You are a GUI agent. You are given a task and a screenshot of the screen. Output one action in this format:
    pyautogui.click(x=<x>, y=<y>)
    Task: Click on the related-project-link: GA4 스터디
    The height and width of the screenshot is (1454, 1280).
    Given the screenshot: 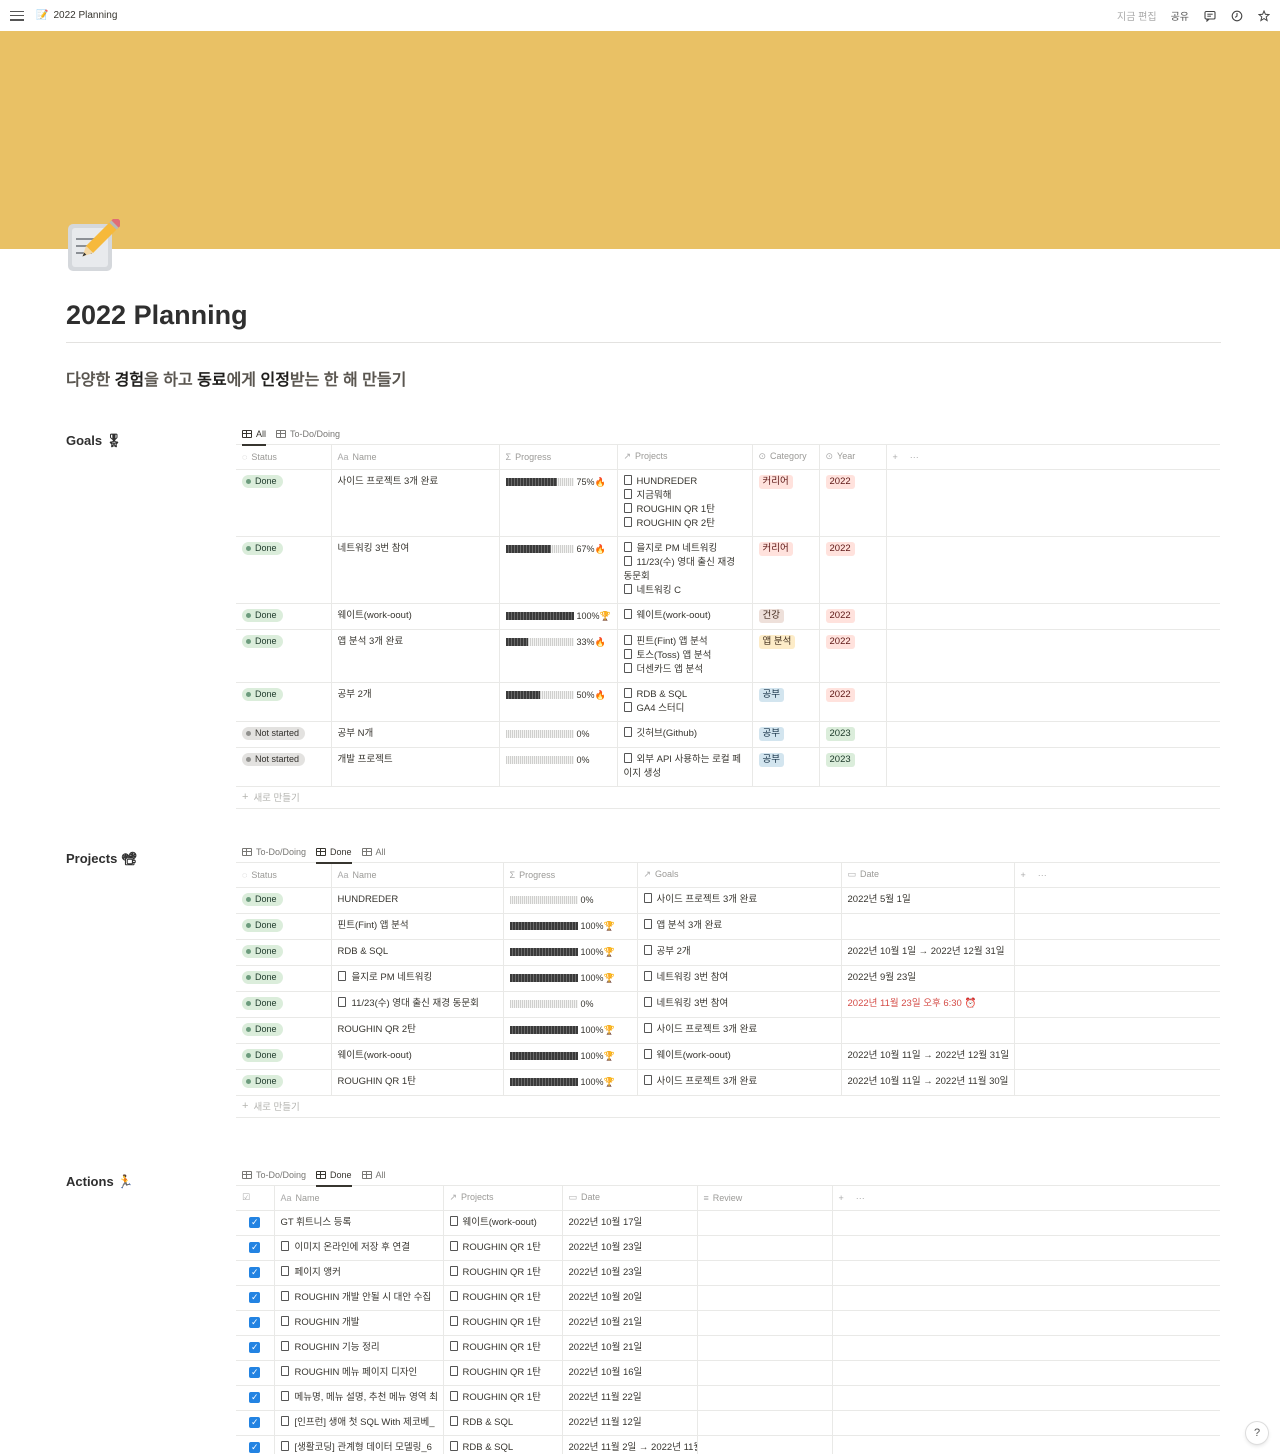 What is the action you would take?
    pyautogui.click(x=684, y=708)
    